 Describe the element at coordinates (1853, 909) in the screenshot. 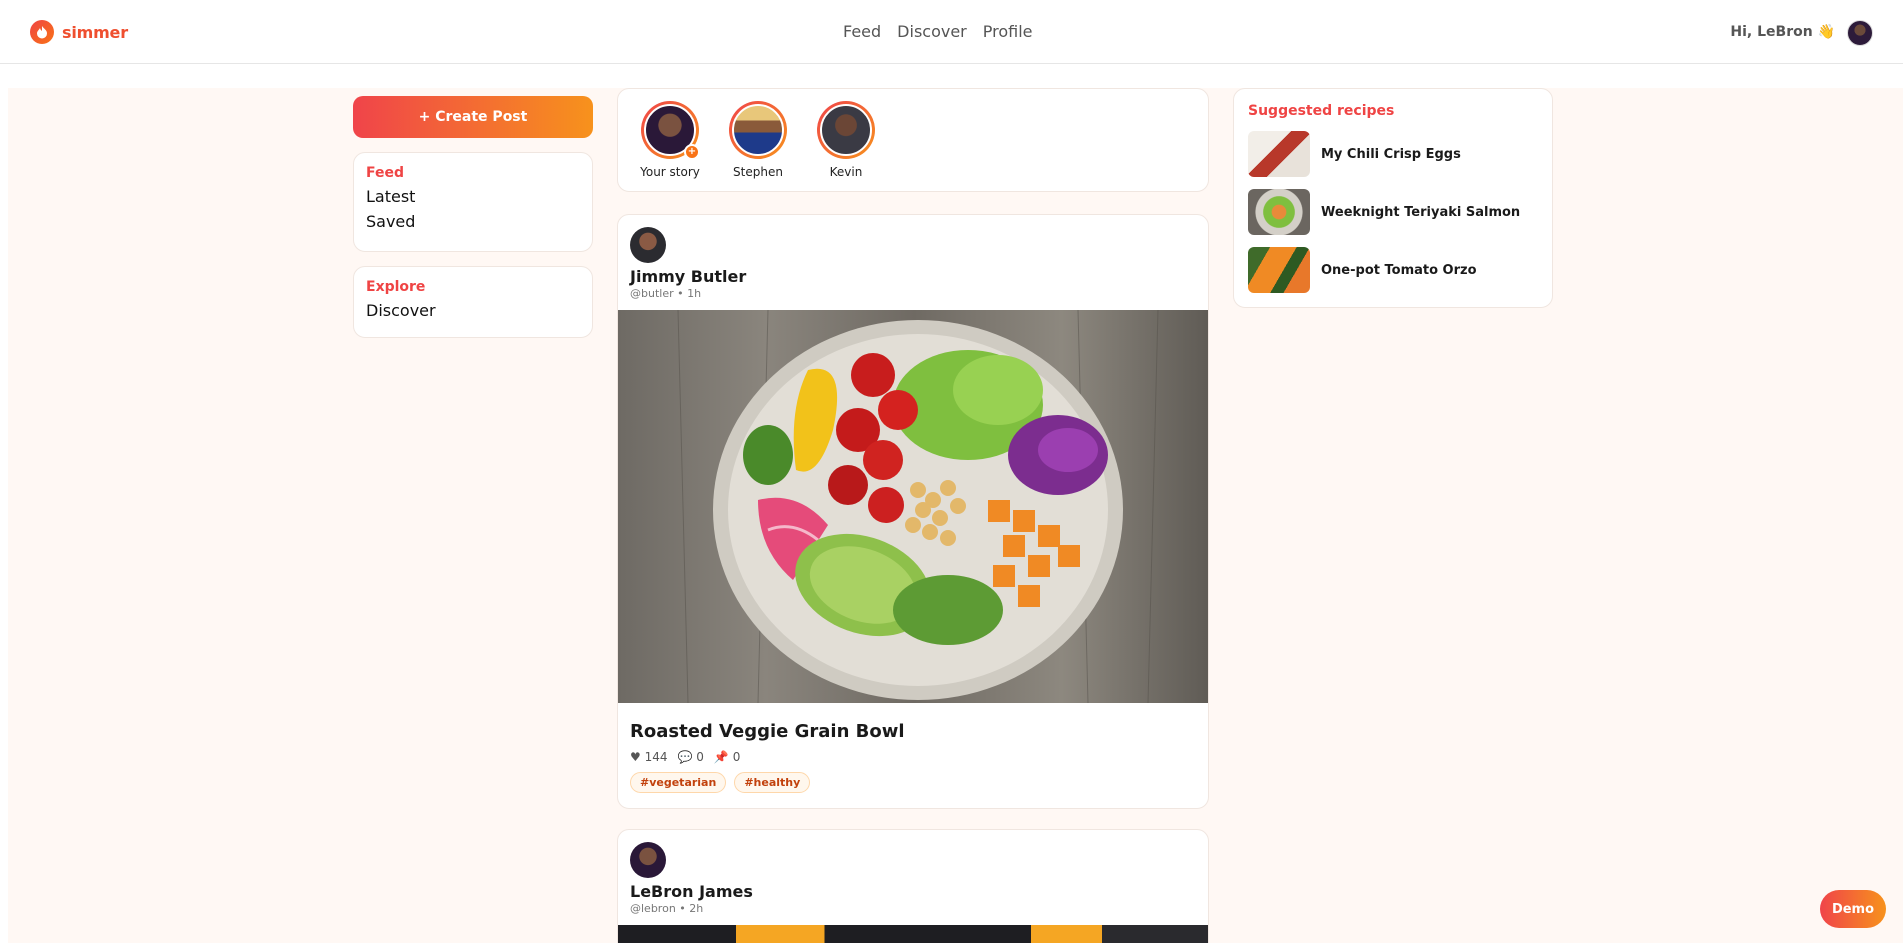

I see `demo-button: Demo` at that location.